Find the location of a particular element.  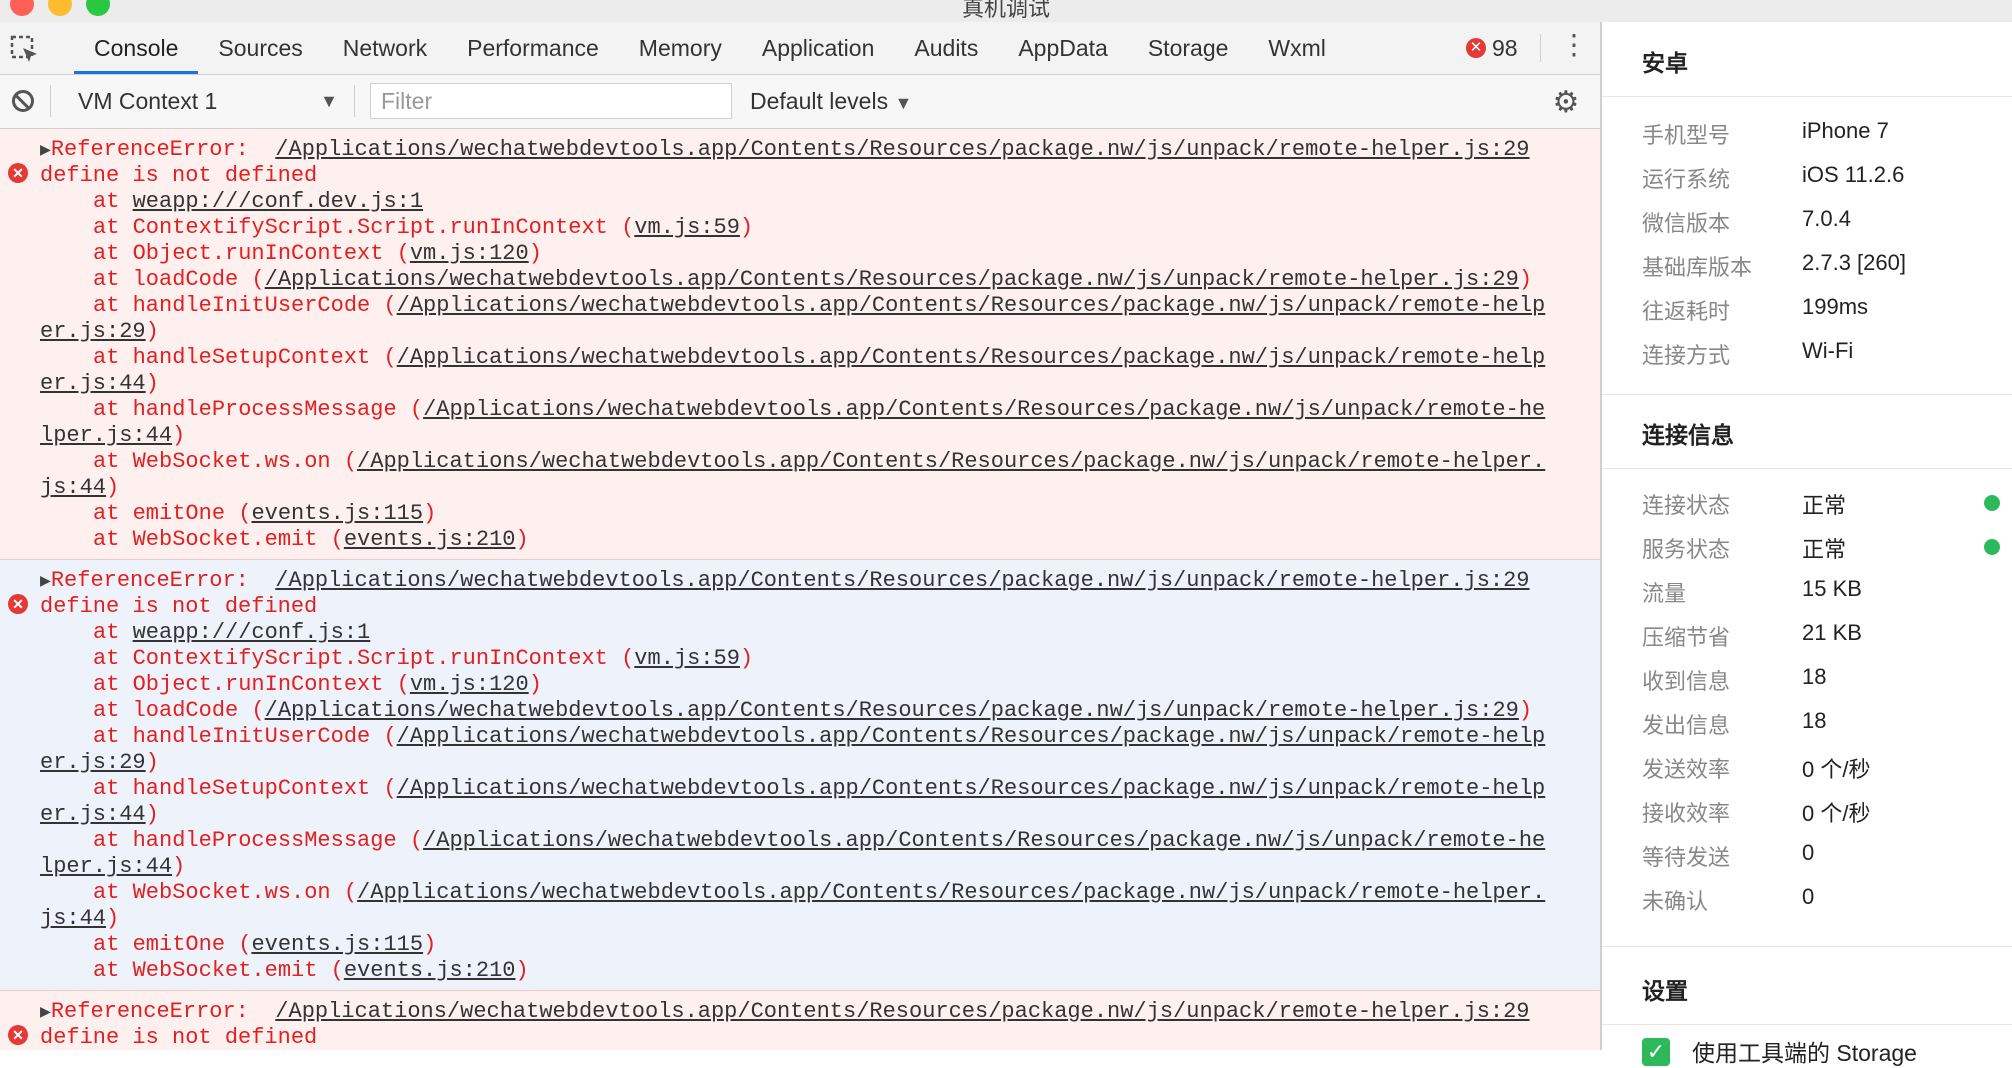

window-title: 真机调试 is located at coordinates (1005, 10).